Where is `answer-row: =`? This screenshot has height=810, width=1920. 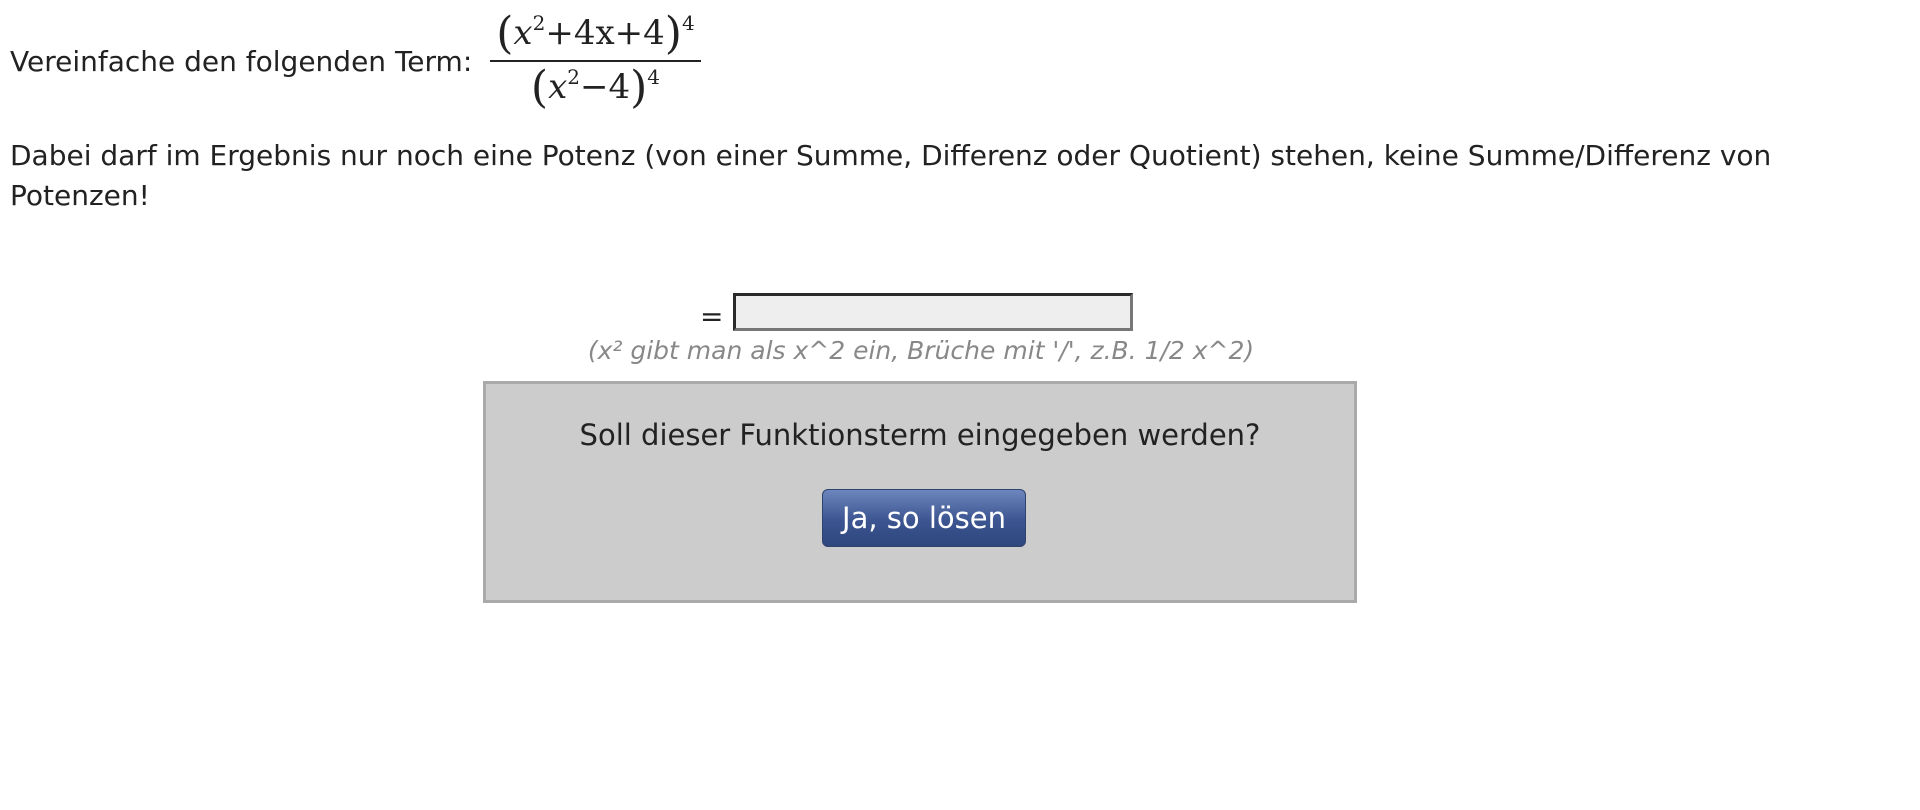
answer-row: = is located at coordinates (917, 311).